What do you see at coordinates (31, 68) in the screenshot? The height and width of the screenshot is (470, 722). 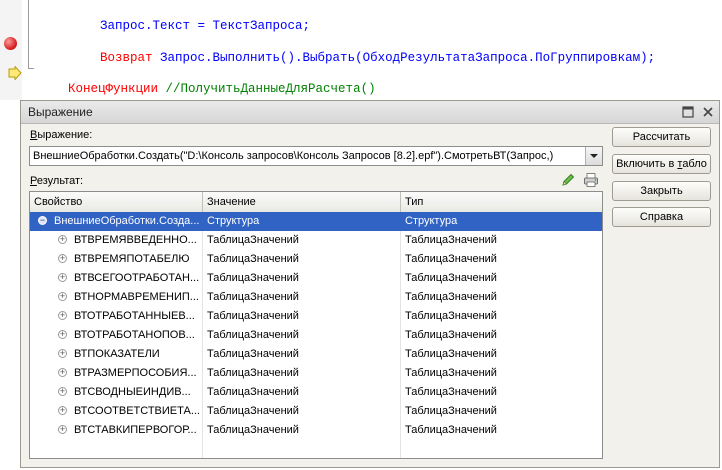 I see `fold-guide-tick` at bounding box center [31, 68].